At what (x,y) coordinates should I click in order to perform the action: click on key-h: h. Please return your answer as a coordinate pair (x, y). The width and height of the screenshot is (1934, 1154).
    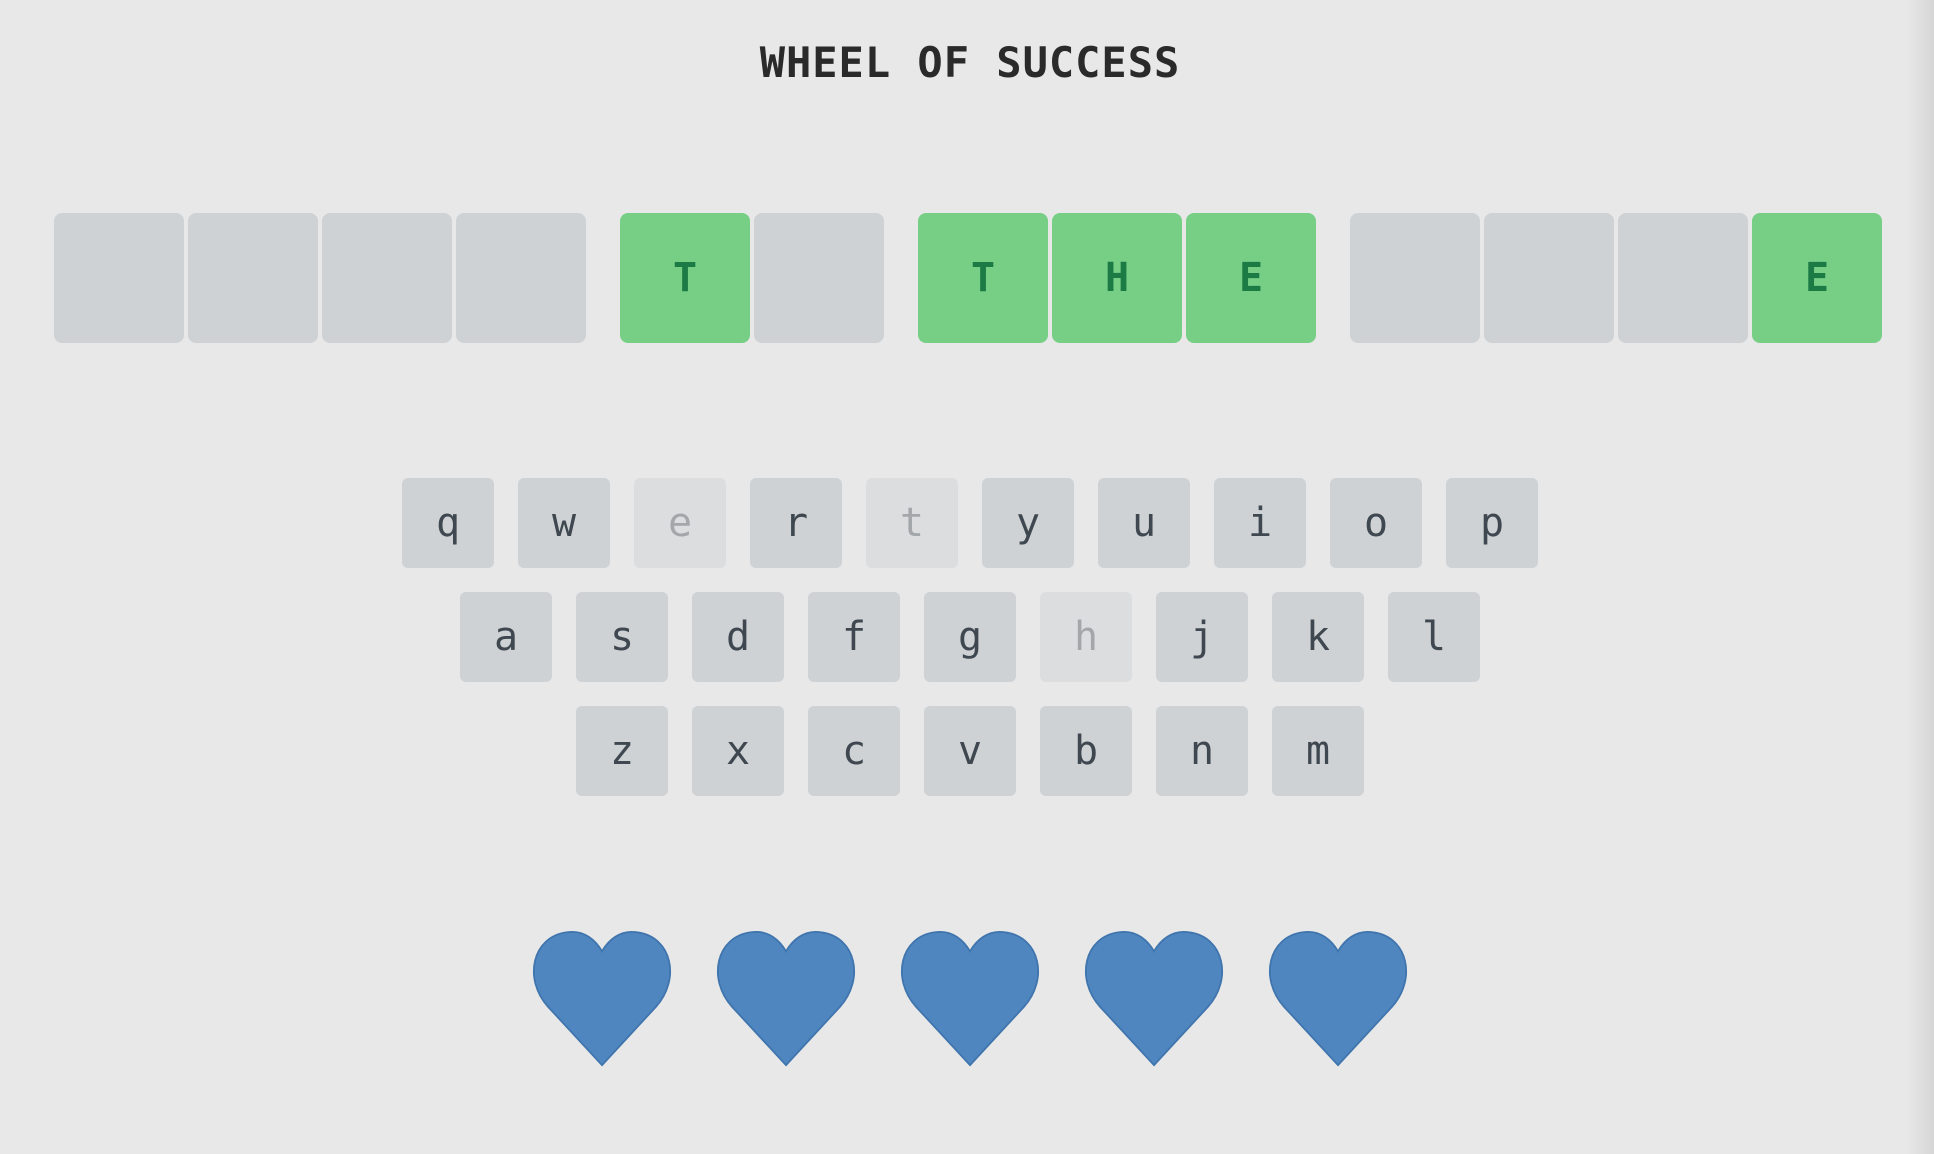
    Looking at the image, I should click on (1086, 637).